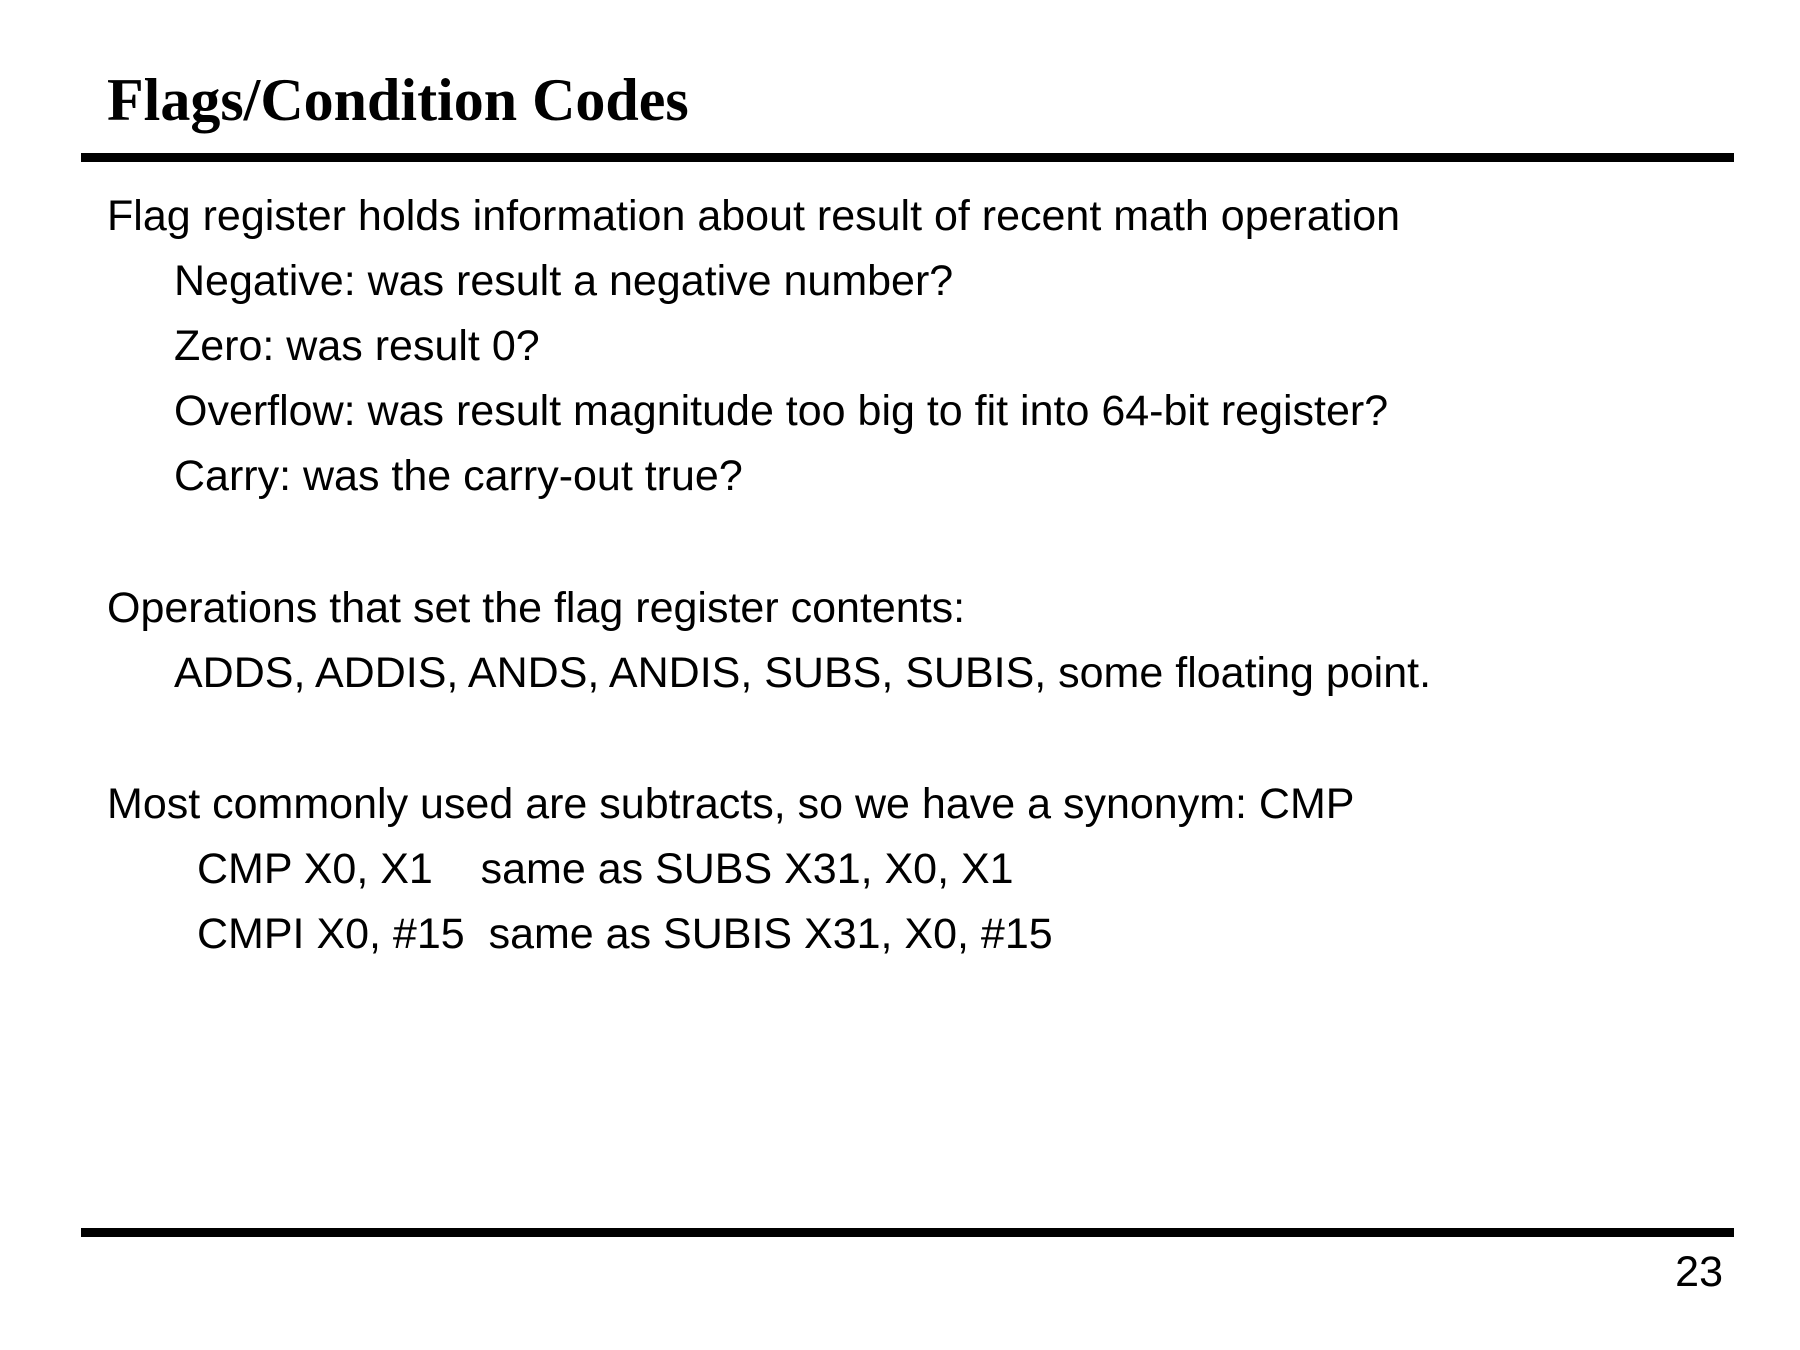  Describe the element at coordinates (907, 157) in the screenshot. I see `title-divider` at that location.